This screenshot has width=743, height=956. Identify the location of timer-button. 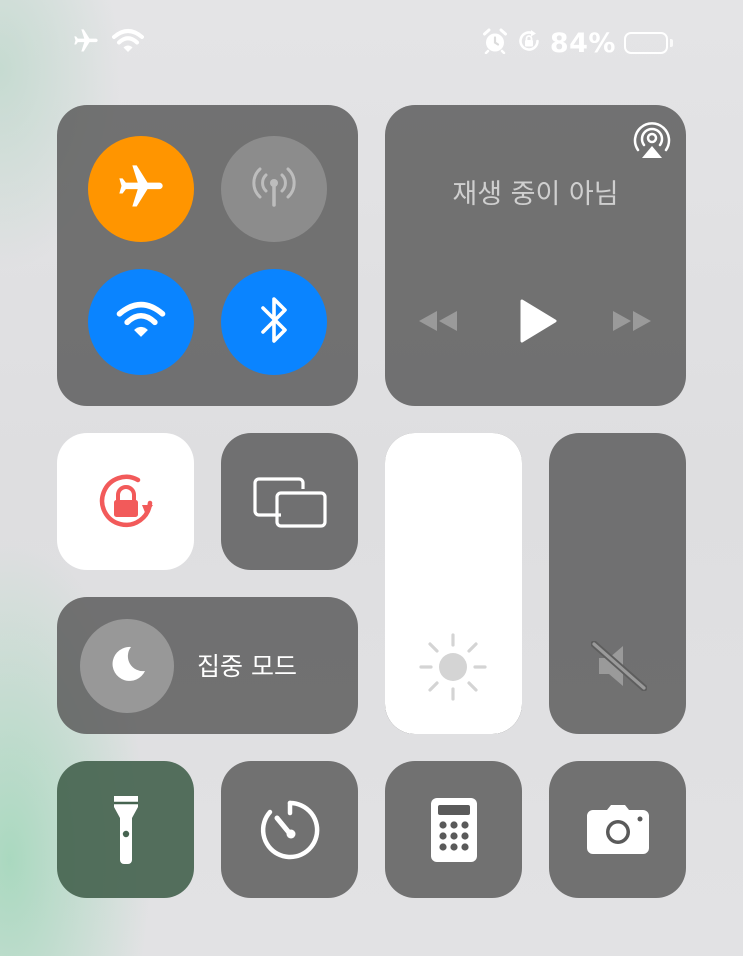
(289, 829).